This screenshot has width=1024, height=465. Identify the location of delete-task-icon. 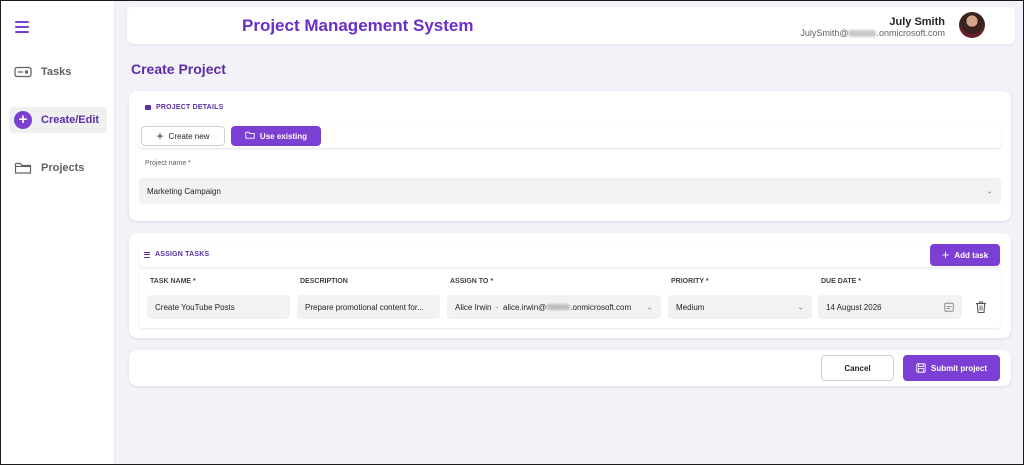
(981, 307).